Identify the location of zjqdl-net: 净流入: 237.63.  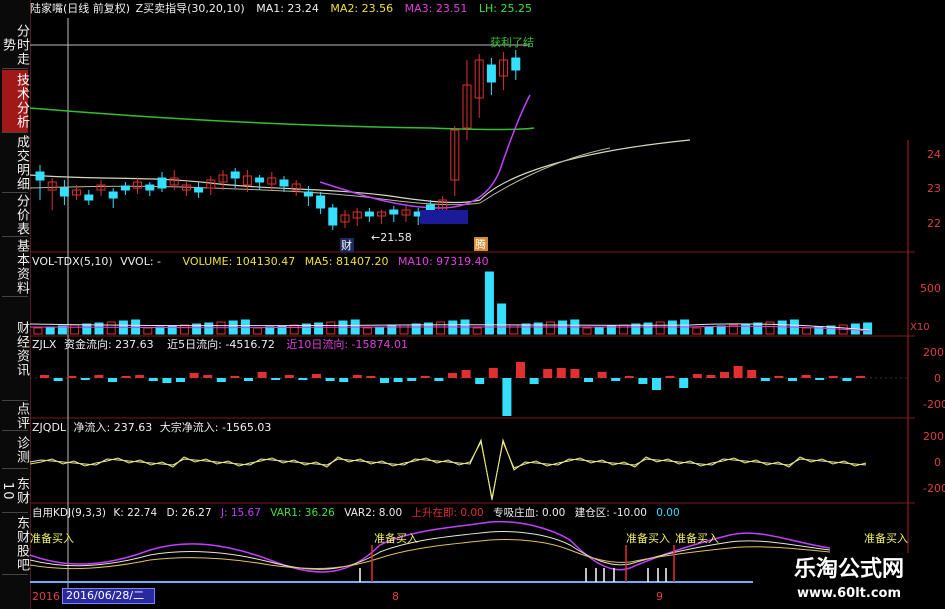
(113, 427).